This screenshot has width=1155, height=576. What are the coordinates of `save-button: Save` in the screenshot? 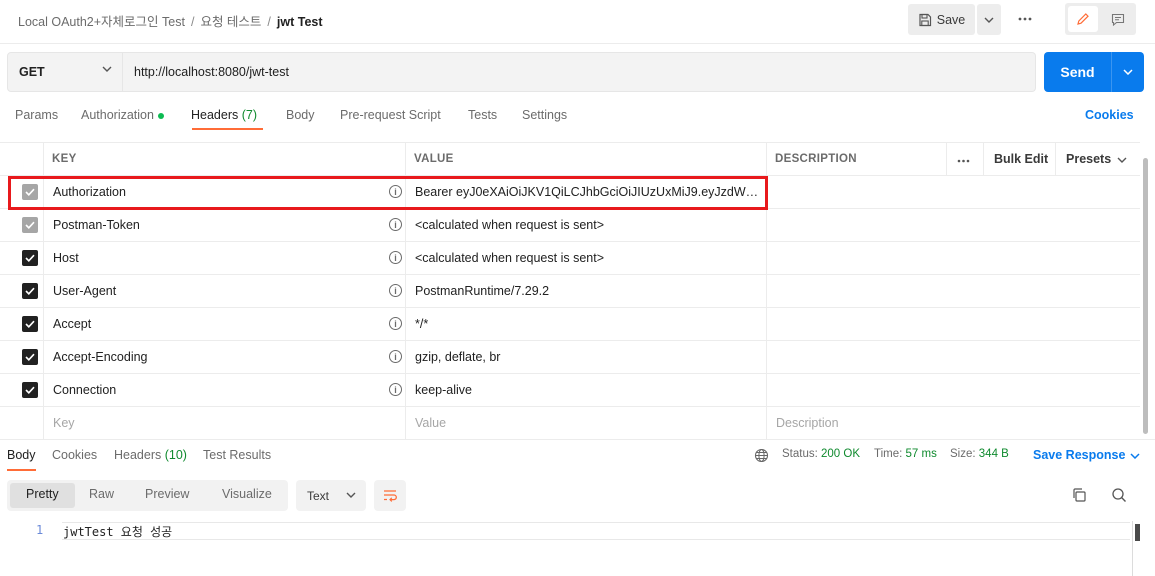 It's located at (941, 19).